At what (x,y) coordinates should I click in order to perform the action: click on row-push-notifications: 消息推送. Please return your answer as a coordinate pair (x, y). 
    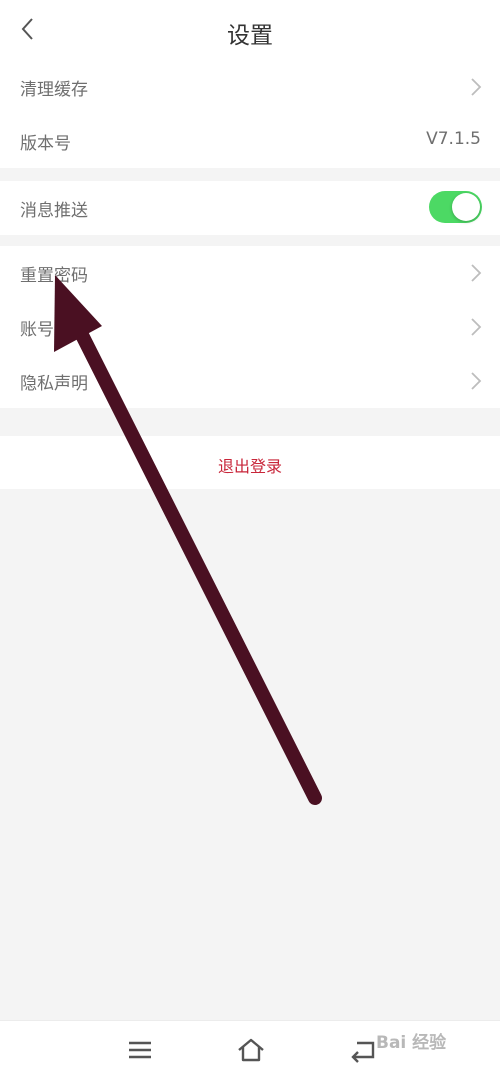
    Looking at the image, I should click on (250, 208).